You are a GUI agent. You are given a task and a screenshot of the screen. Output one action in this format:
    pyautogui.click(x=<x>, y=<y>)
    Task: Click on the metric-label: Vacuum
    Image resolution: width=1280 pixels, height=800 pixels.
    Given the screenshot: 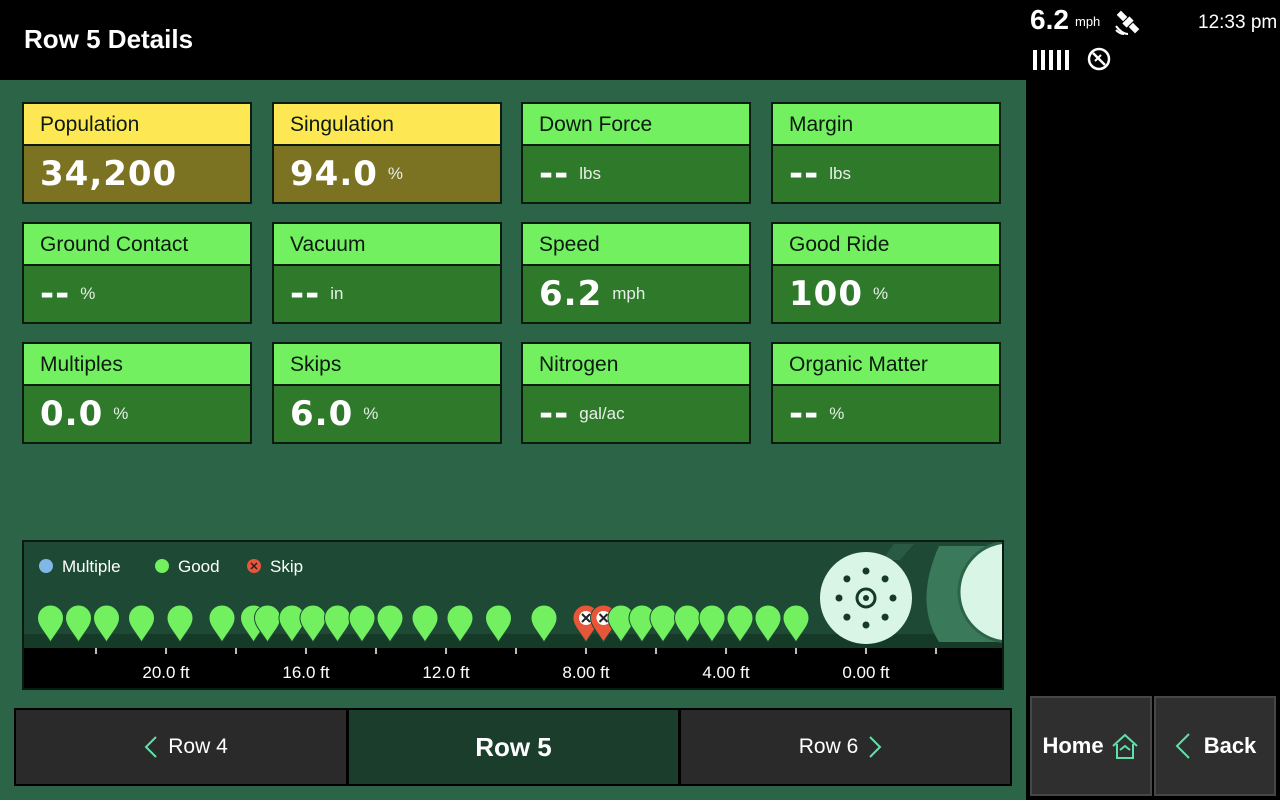 What is the action you would take?
    pyautogui.click(x=387, y=245)
    